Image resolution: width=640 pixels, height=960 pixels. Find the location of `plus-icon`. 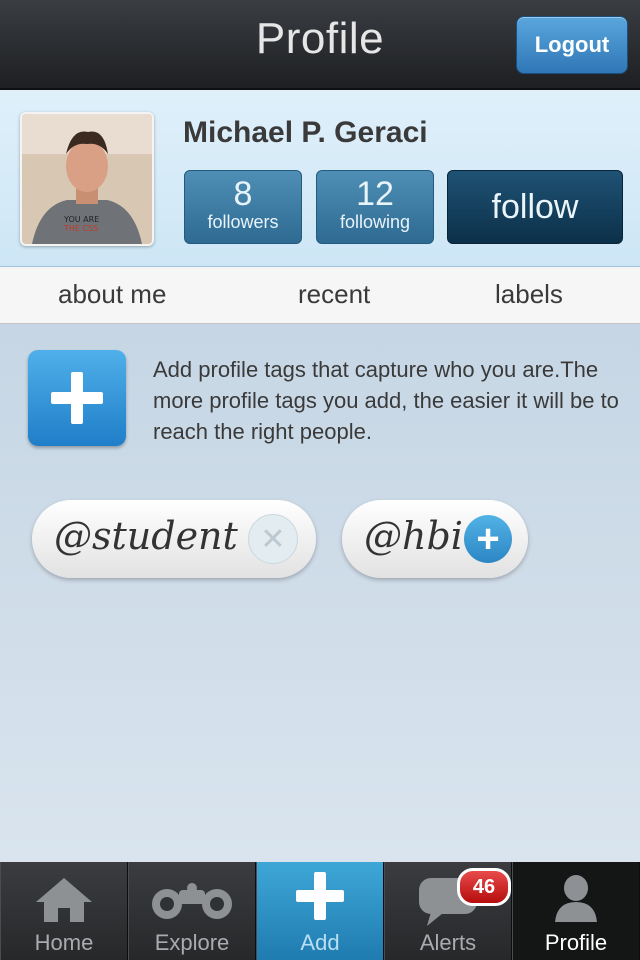

plus-icon is located at coordinates (320, 896).